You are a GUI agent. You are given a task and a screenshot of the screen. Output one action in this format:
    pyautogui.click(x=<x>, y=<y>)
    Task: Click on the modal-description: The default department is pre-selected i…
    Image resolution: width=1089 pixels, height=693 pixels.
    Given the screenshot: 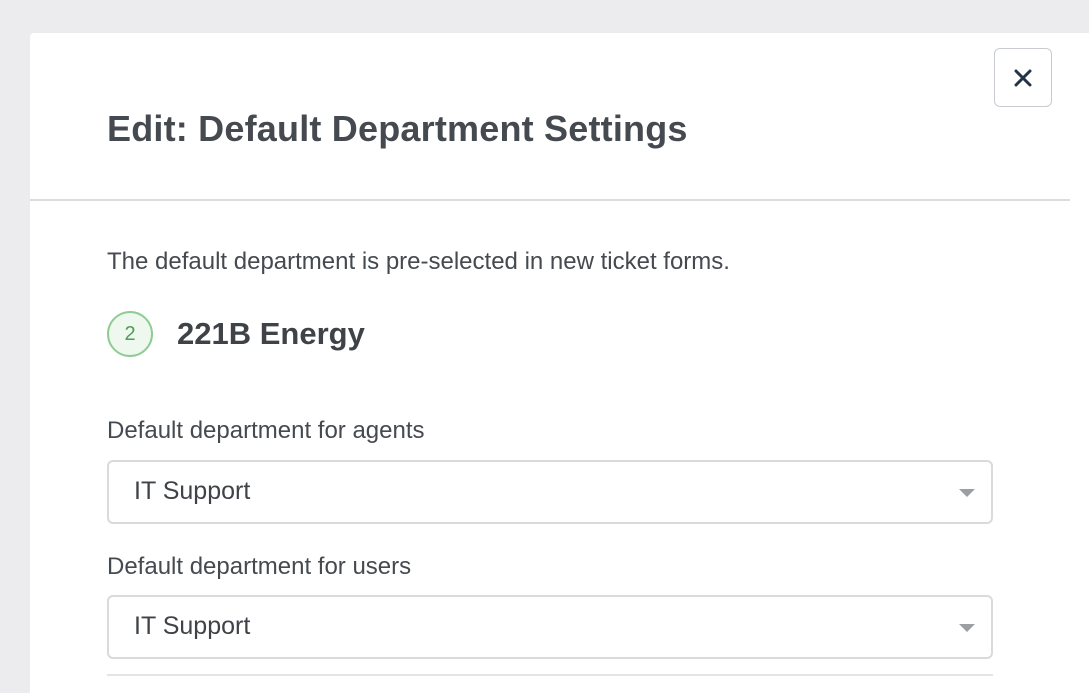 What is the action you would take?
    pyautogui.click(x=418, y=261)
    